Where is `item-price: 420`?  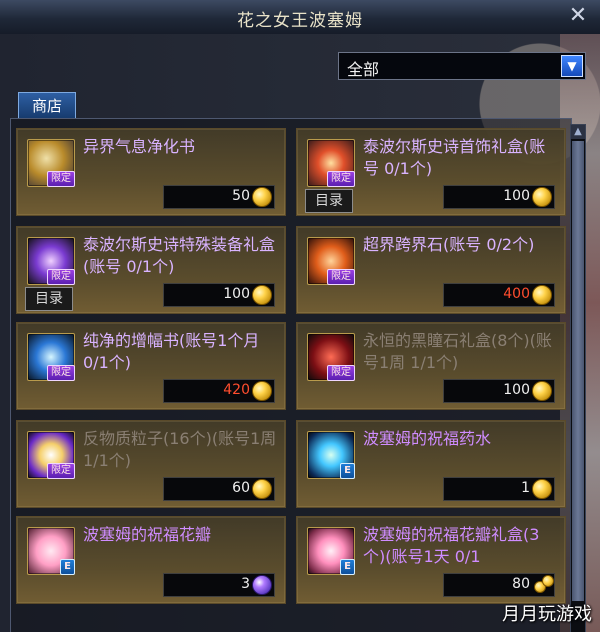
item-price: 420 is located at coordinates (236, 390).